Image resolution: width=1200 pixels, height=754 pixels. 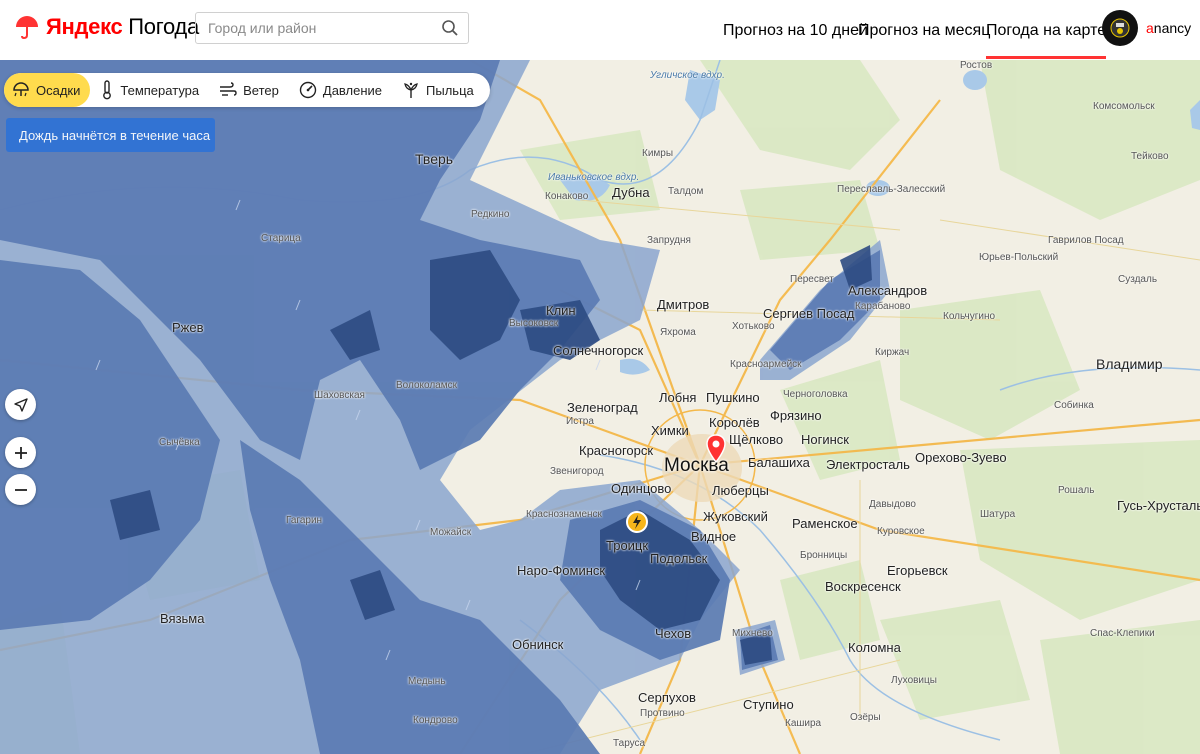 What do you see at coordinates (815, 394) in the screenshot?
I see `city-chernogolovka: Черноголовка` at bounding box center [815, 394].